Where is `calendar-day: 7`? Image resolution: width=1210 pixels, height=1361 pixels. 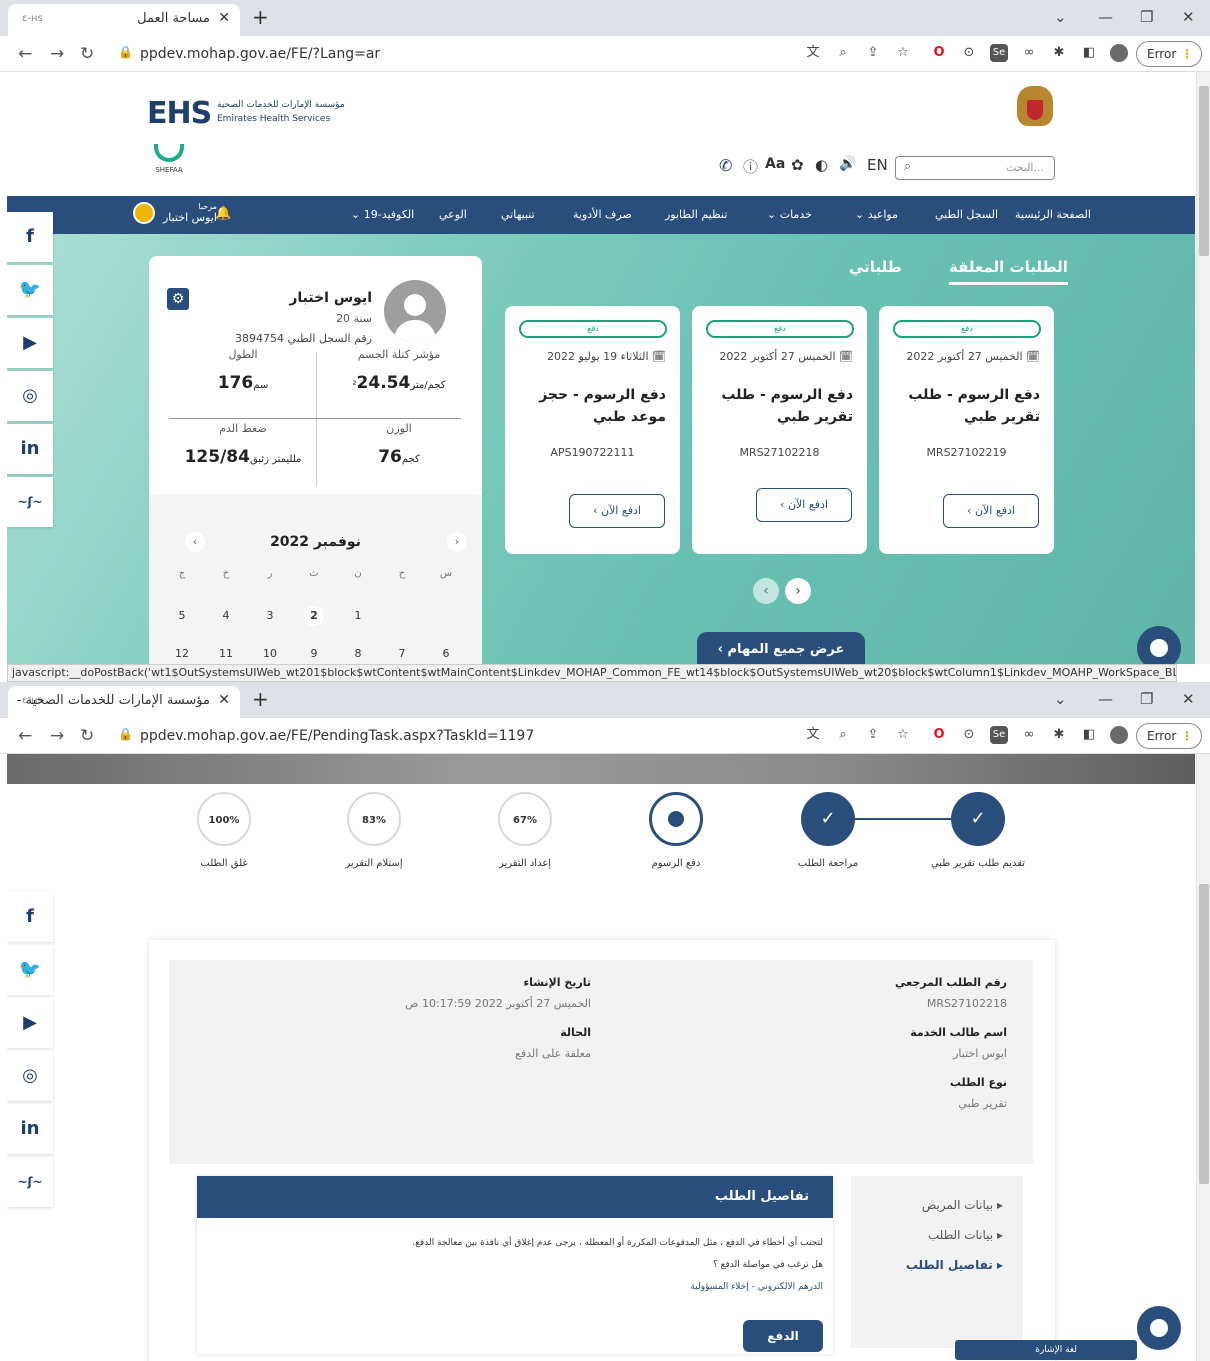
calendar-day: 7 is located at coordinates (402, 654).